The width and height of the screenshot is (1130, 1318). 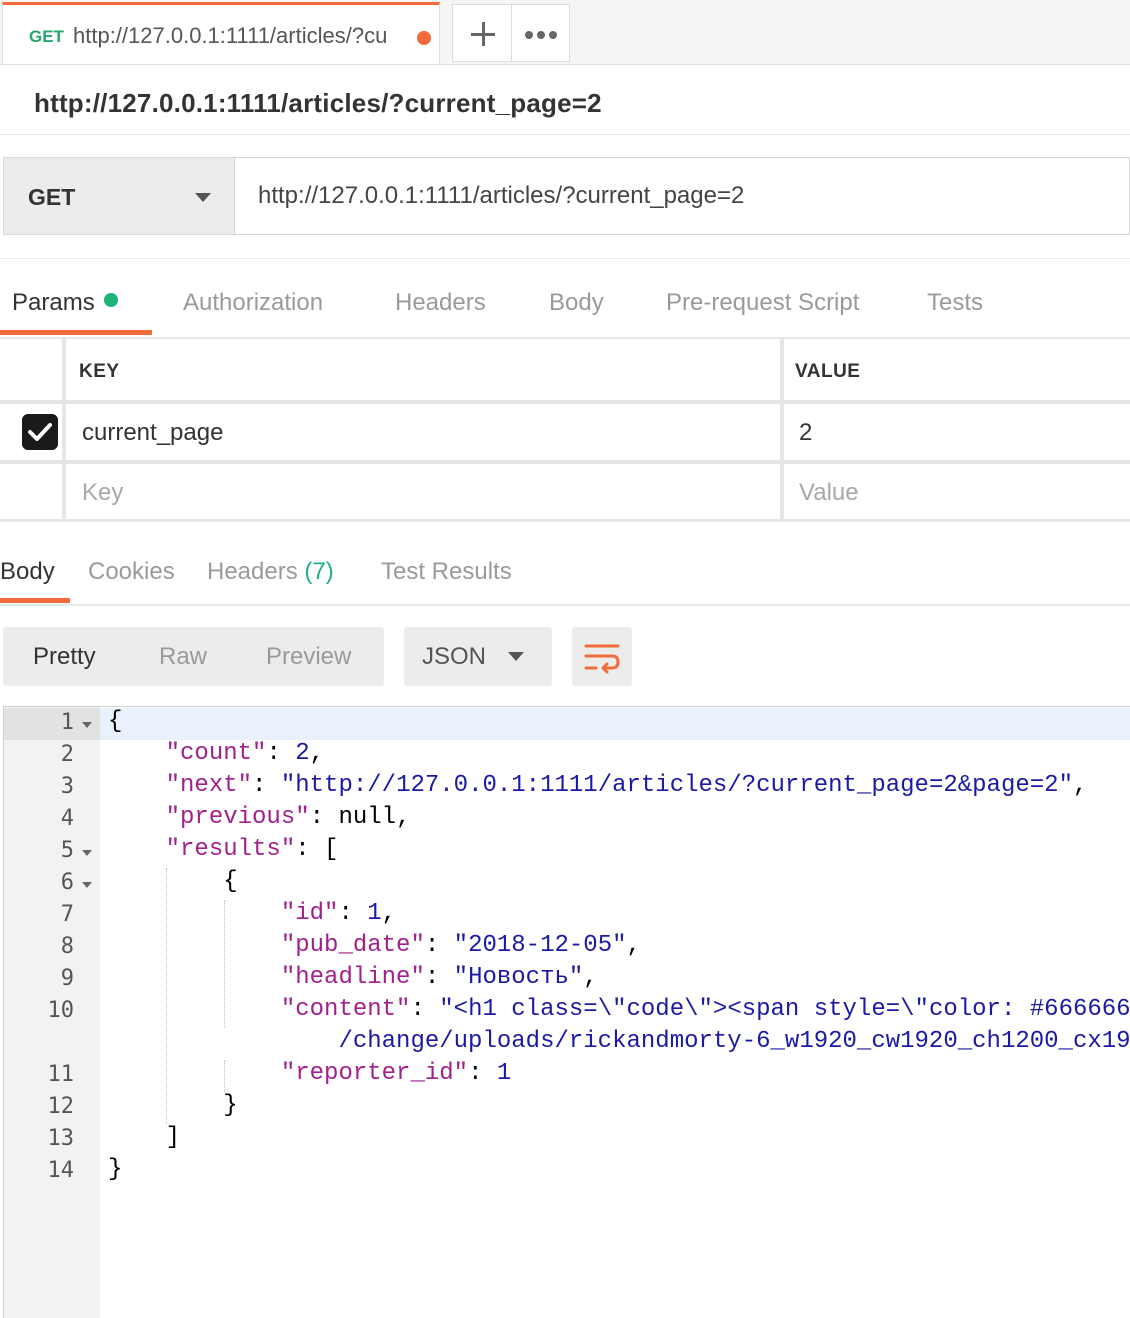 I want to click on line-number: 11, so click(x=61, y=1074).